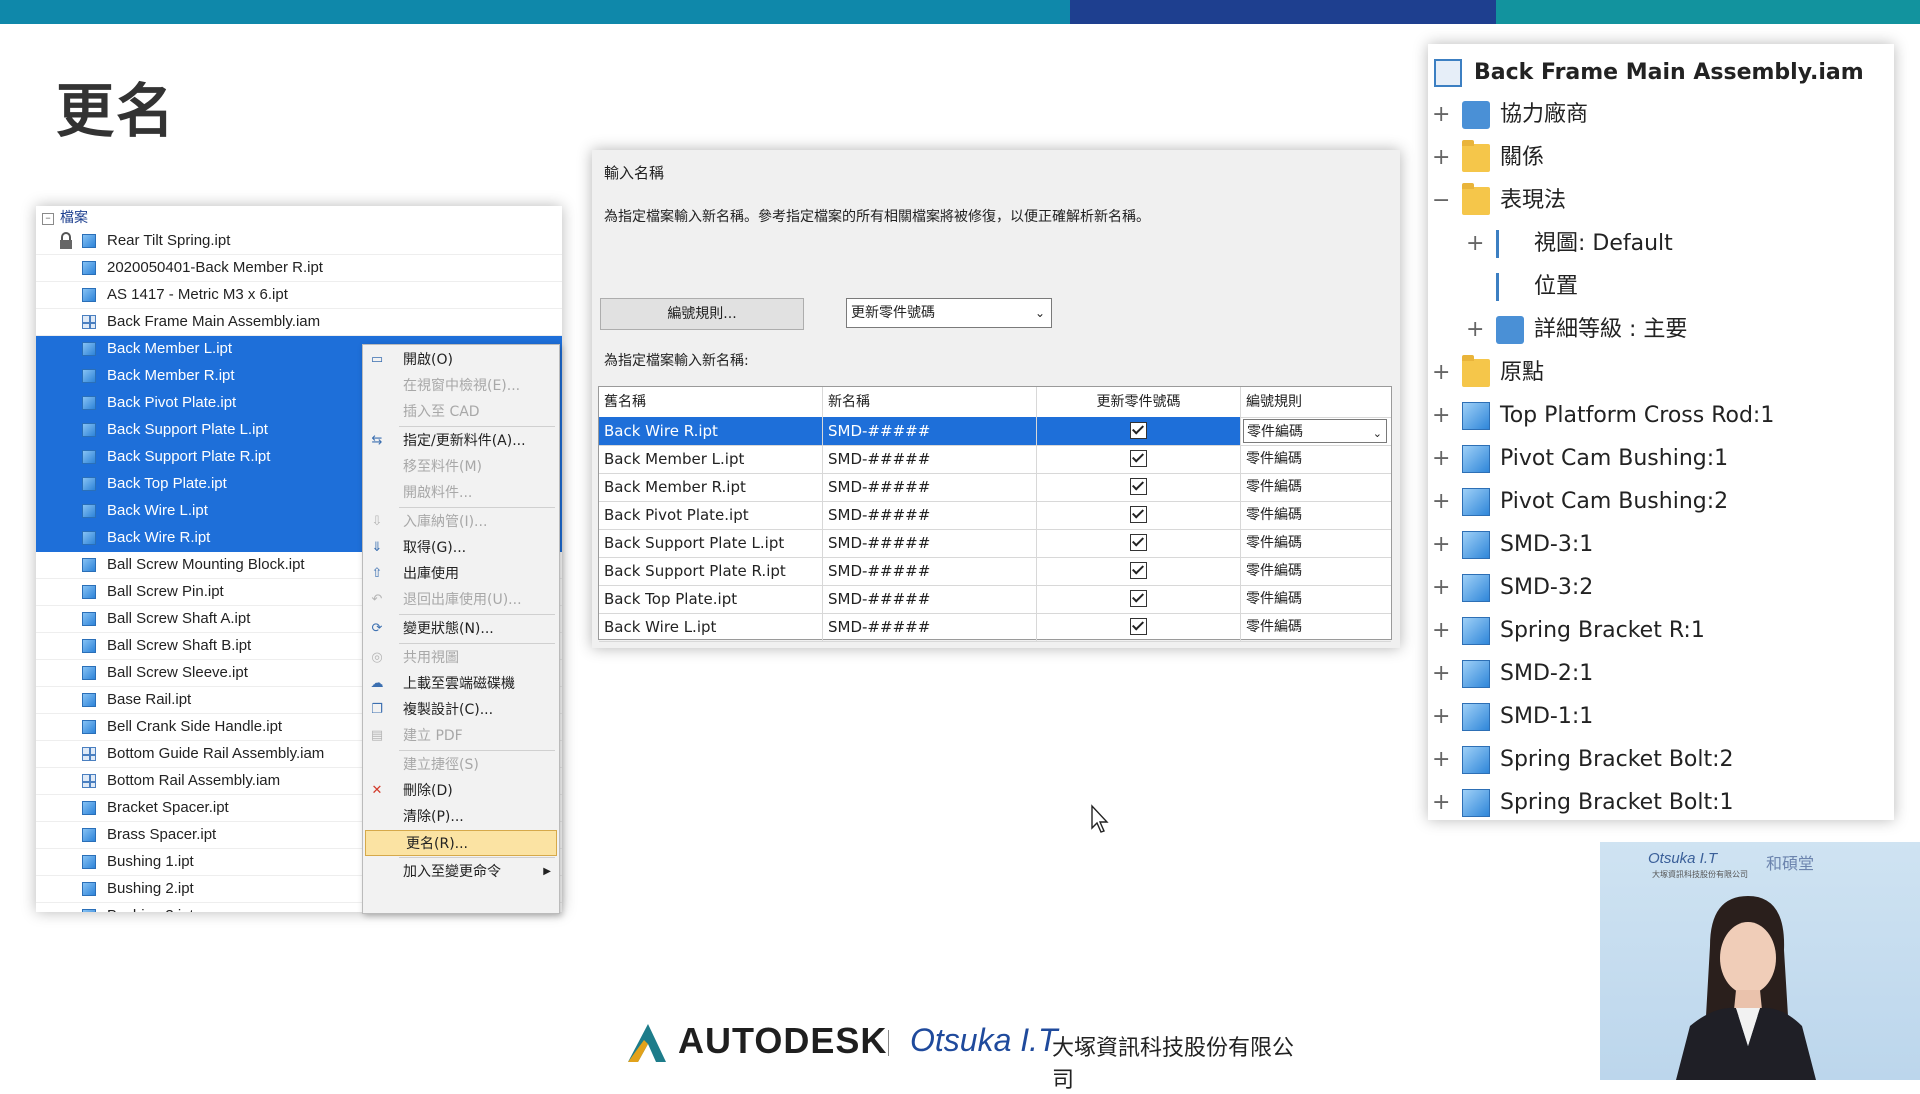 Image resolution: width=1920 pixels, height=1094 pixels. Describe the element at coordinates (1661, 717) in the screenshot. I see `tree-node: + SMD-1:1` at that location.